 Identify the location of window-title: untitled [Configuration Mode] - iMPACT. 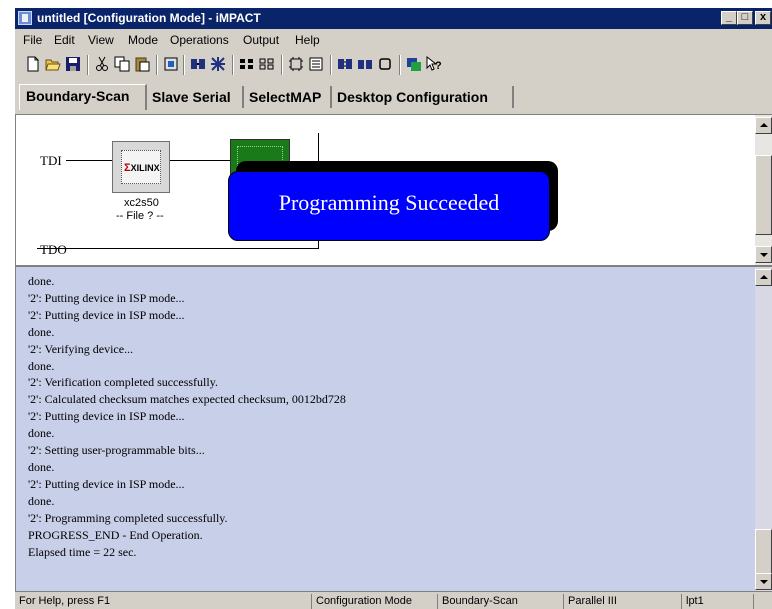
(149, 18).